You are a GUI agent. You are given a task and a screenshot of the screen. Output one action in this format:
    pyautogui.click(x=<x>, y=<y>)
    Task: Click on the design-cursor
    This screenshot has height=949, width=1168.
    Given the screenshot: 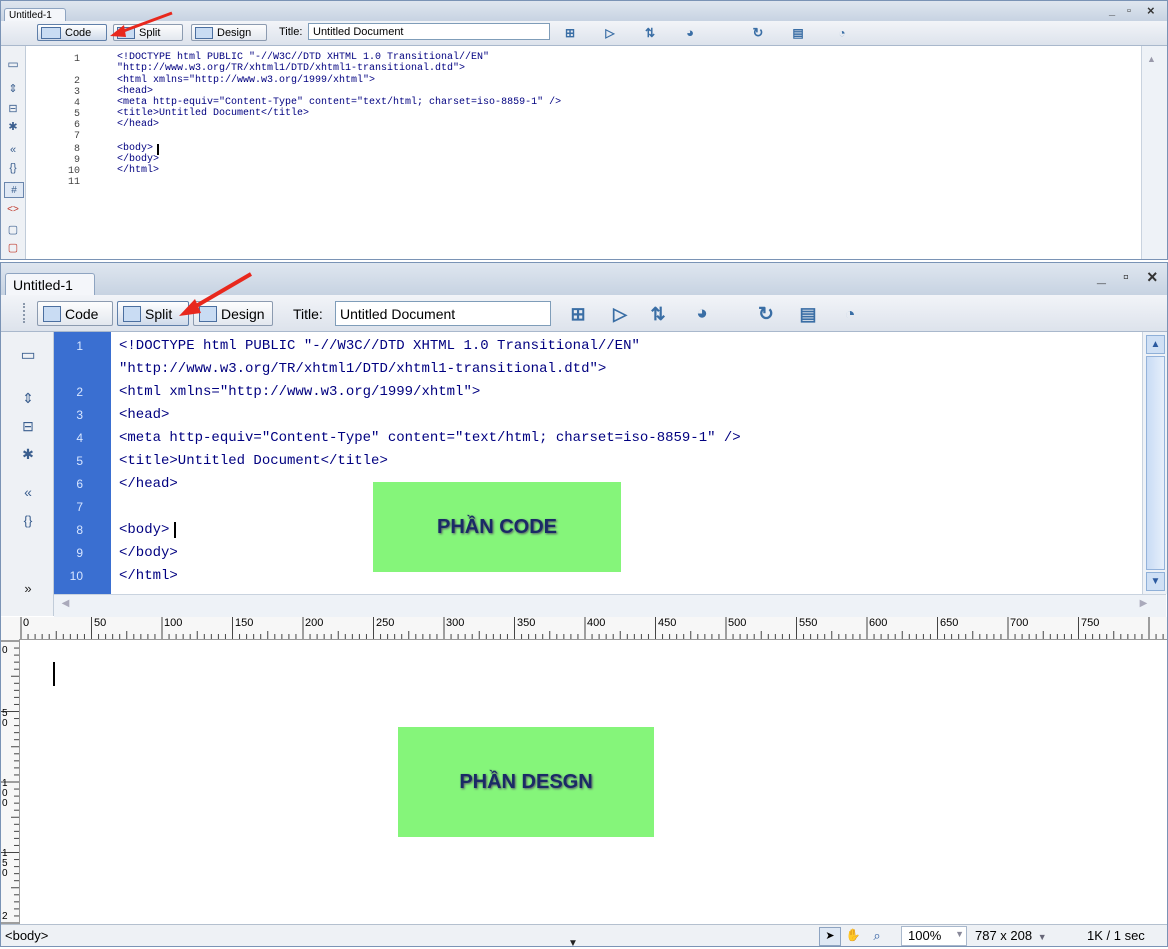 What is the action you would take?
    pyautogui.click(x=54, y=674)
    